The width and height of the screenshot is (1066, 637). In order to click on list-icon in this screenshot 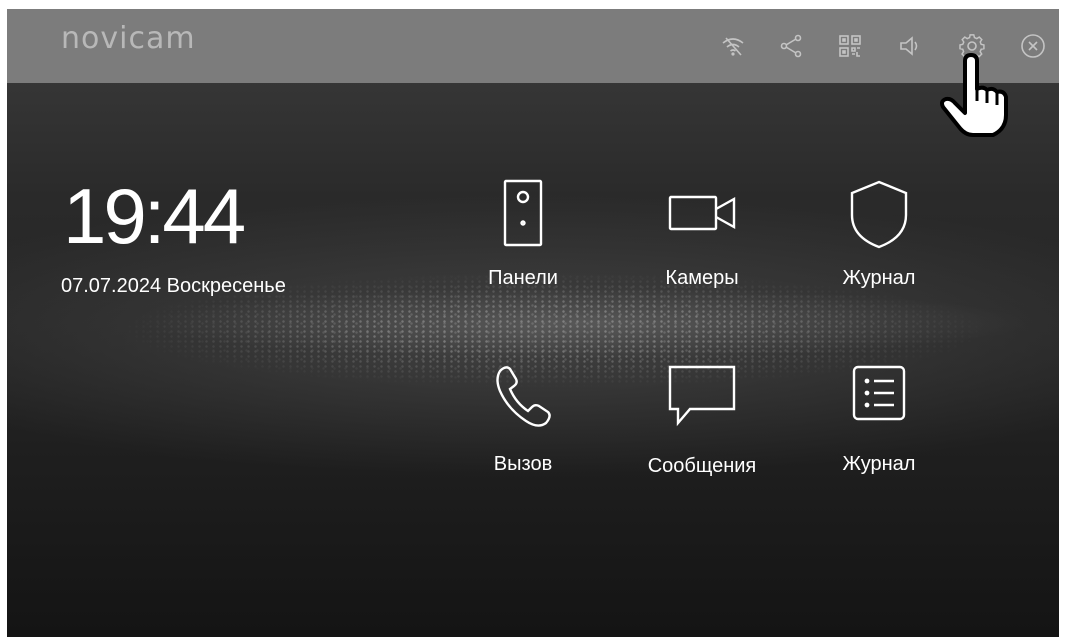, I will do `click(879, 393)`.